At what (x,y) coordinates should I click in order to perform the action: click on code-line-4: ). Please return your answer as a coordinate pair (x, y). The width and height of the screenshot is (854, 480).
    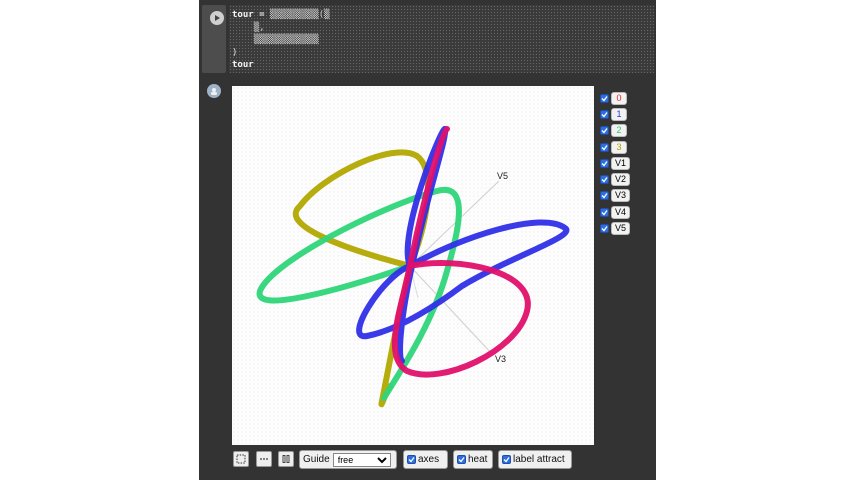
    Looking at the image, I should click on (235, 52).